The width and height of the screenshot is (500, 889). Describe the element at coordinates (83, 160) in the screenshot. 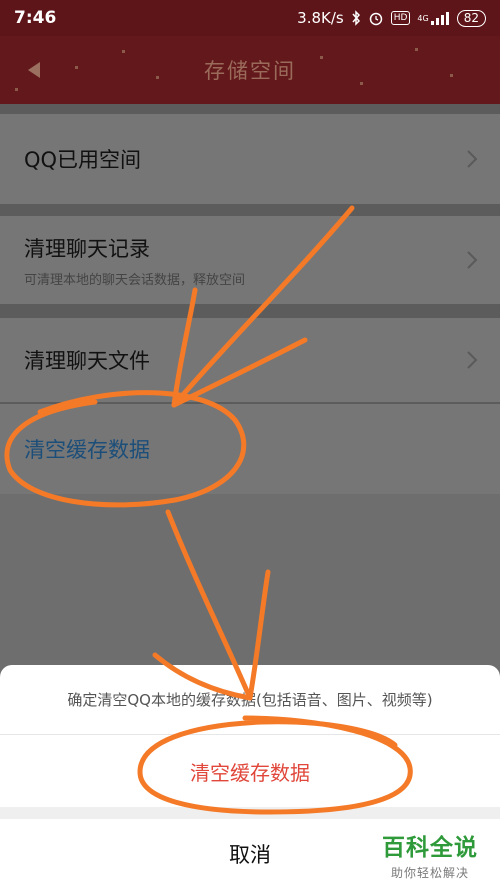

I see `list-item-label: QQ已用空间` at that location.